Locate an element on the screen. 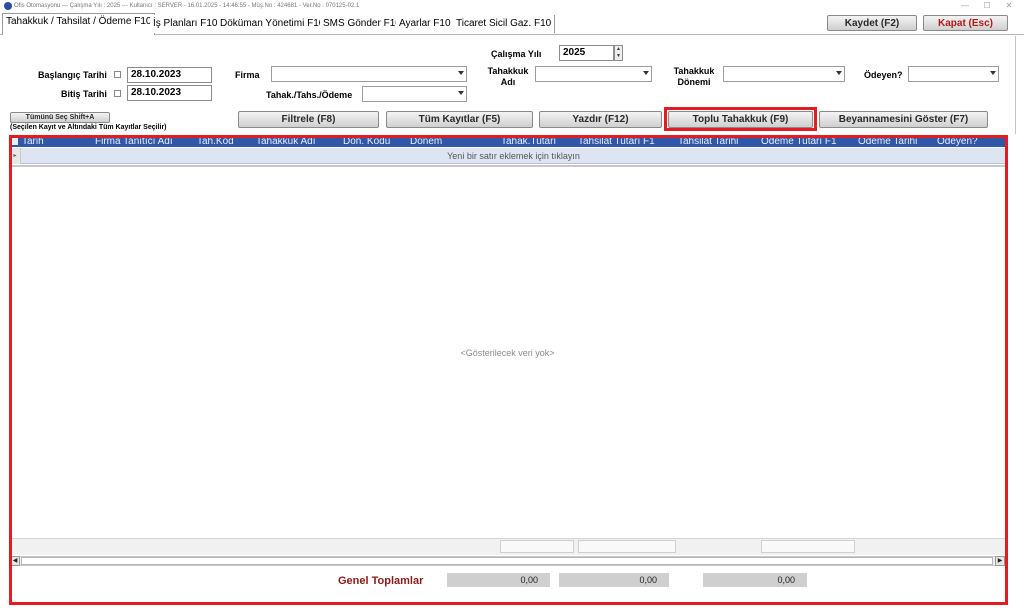 This screenshot has height=610, width=1024. firma-label: Firma is located at coordinates (247, 75).